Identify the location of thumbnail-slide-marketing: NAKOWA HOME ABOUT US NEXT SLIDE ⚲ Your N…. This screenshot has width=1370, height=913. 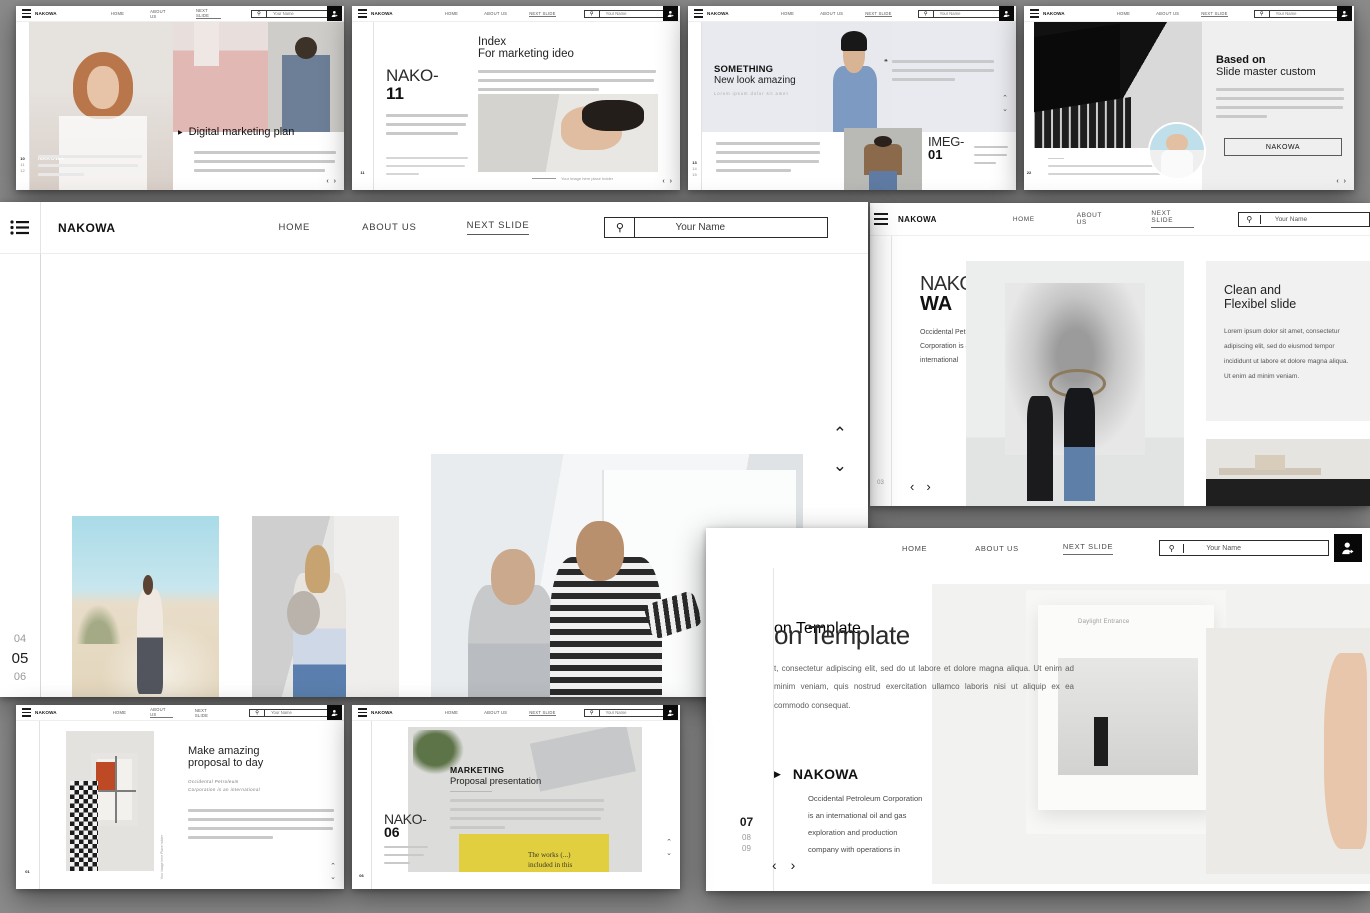
(516, 797).